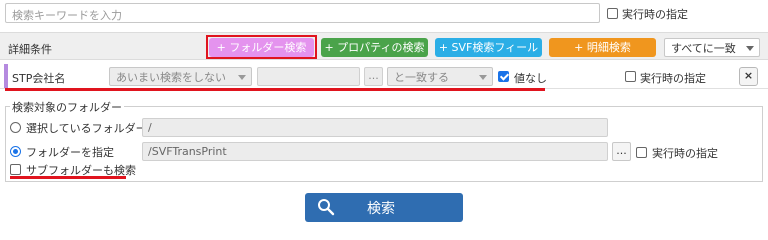 This screenshot has width=768, height=240. Describe the element at coordinates (703, 48) in the screenshot. I see `match-mode-value: すべてに一致` at that location.